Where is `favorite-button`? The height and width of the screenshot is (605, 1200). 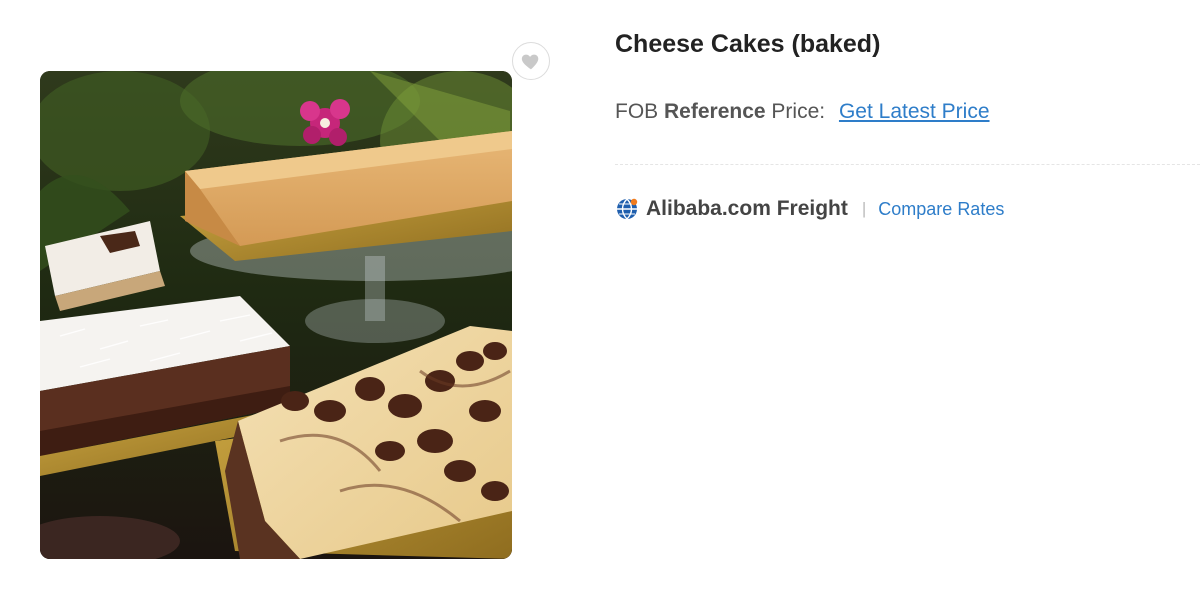
favorite-button is located at coordinates (531, 61).